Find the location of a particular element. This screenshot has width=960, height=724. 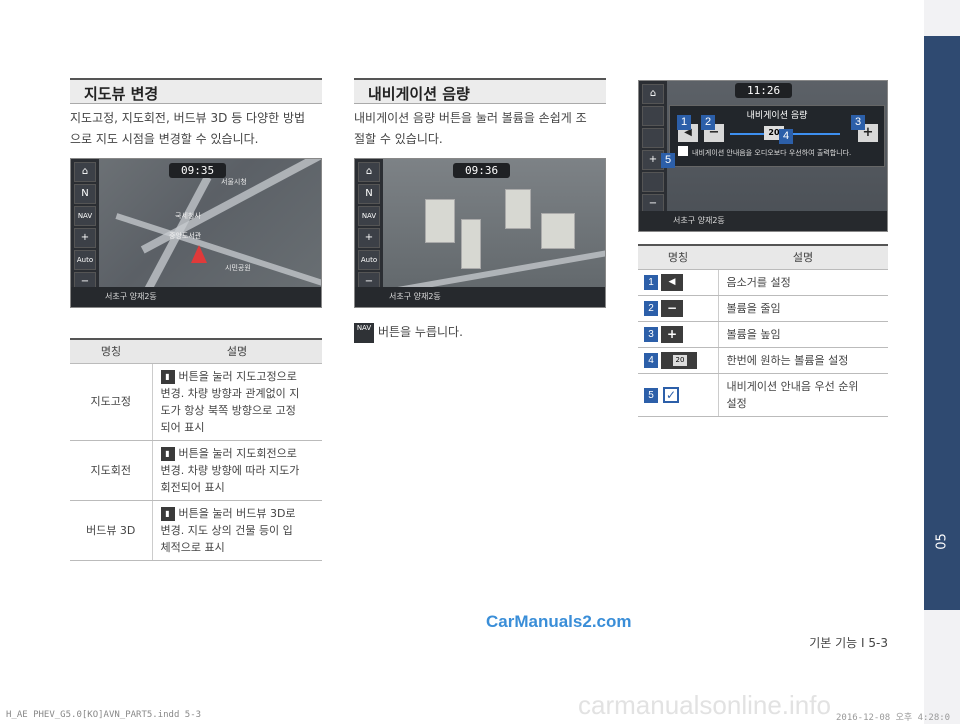

callout-badge-5: 5 is located at coordinates (651, 395).